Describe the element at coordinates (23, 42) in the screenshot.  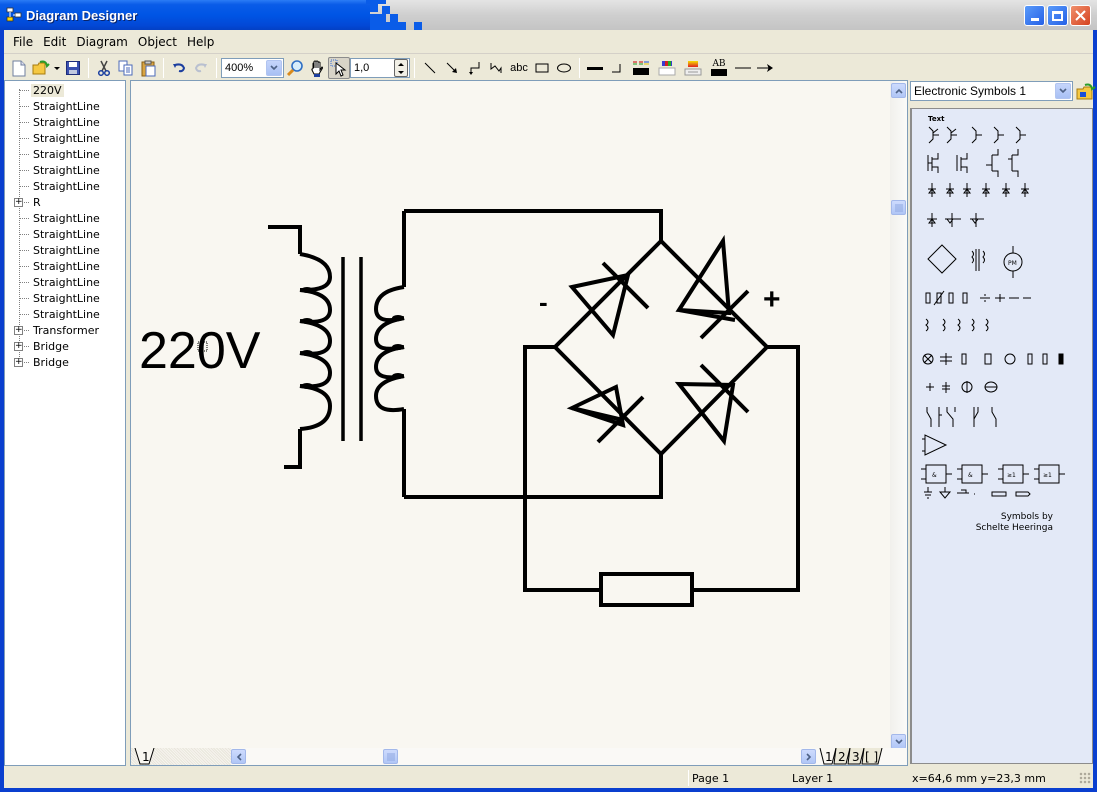
I see `menu-file: File` at that location.